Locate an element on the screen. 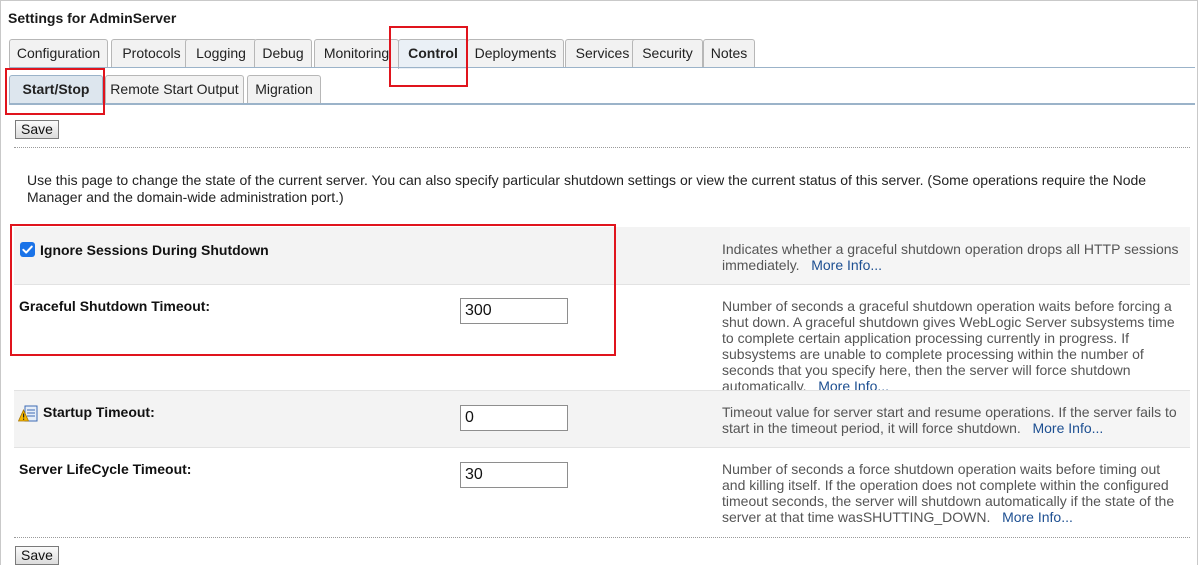 The width and height of the screenshot is (1200, 565). tab-debug: Debug is located at coordinates (283, 53).